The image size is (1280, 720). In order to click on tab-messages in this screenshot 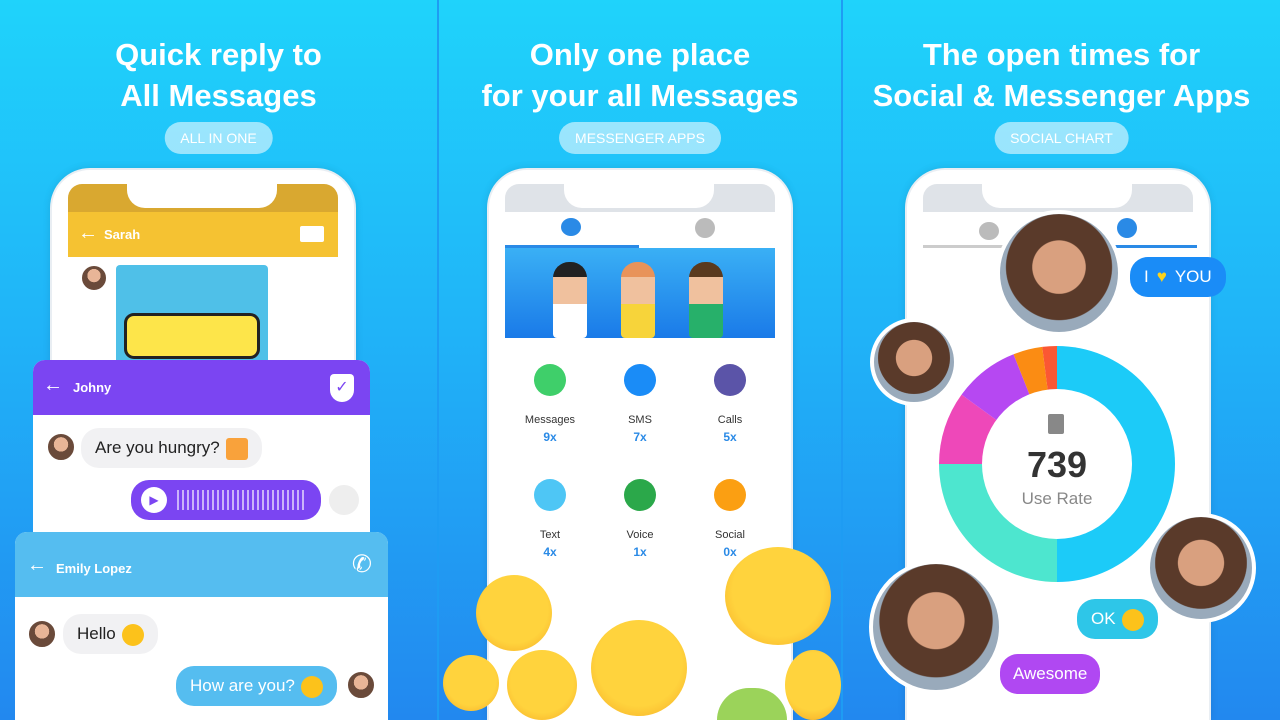, I will do `click(572, 230)`.